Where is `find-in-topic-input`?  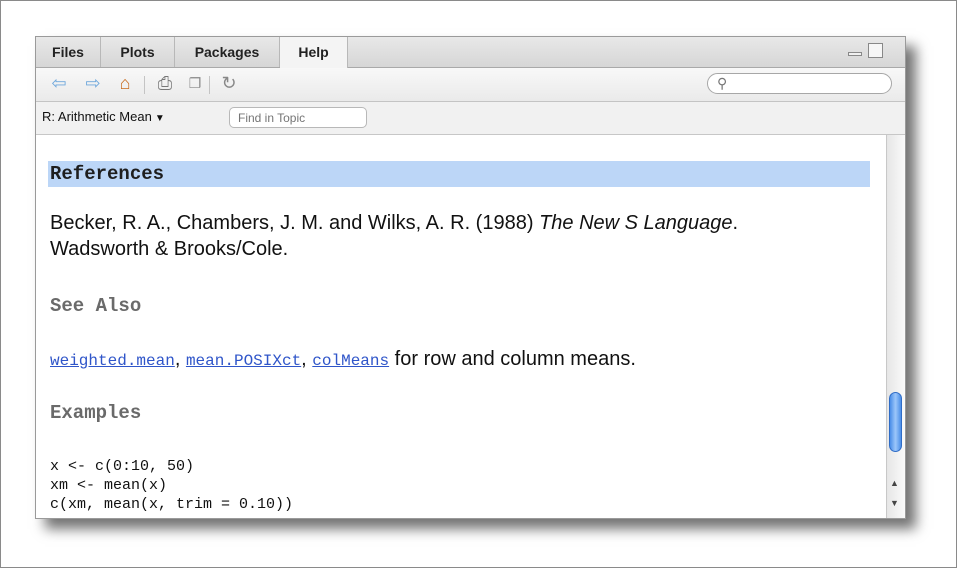 find-in-topic-input is located at coordinates (298, 117).